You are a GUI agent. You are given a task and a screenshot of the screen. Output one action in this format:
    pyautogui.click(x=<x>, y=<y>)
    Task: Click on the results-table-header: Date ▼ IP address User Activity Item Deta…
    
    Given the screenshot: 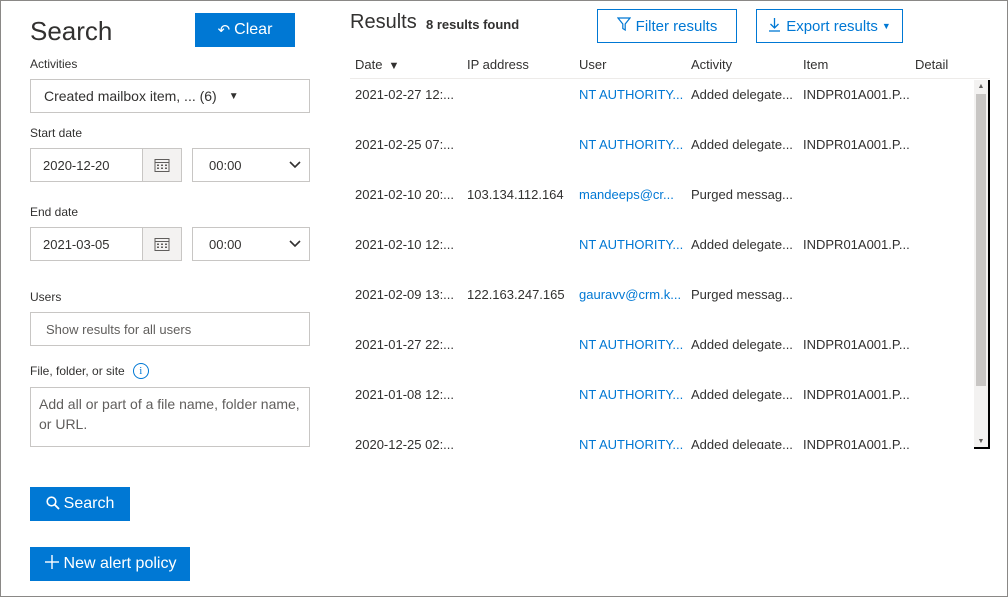 What is the action you would take?
    pyautogui.click(x=670, y=66)
    